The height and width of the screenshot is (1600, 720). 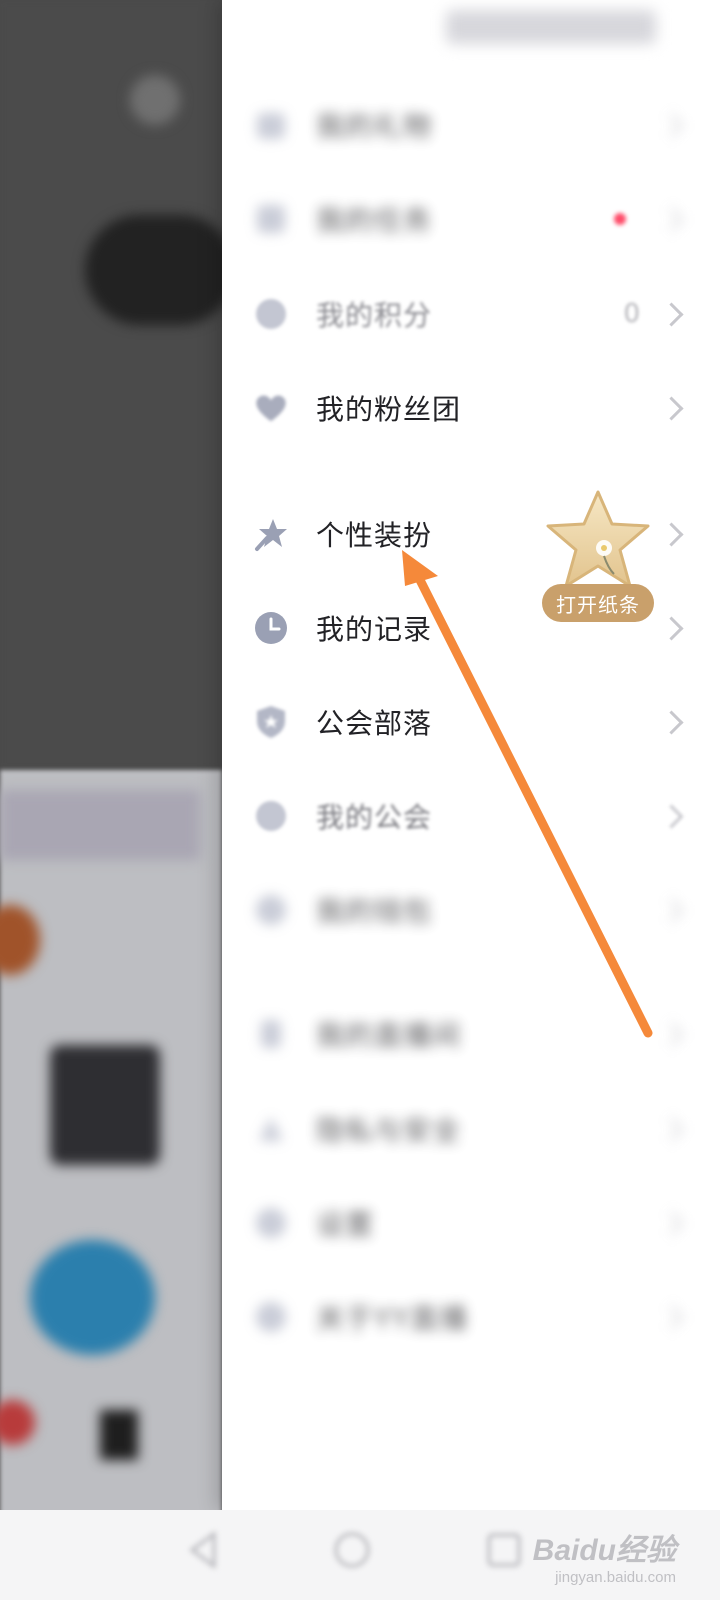 I want to click on menu-item-guild-tribe: 公会部落, so click(x=471, y=722).